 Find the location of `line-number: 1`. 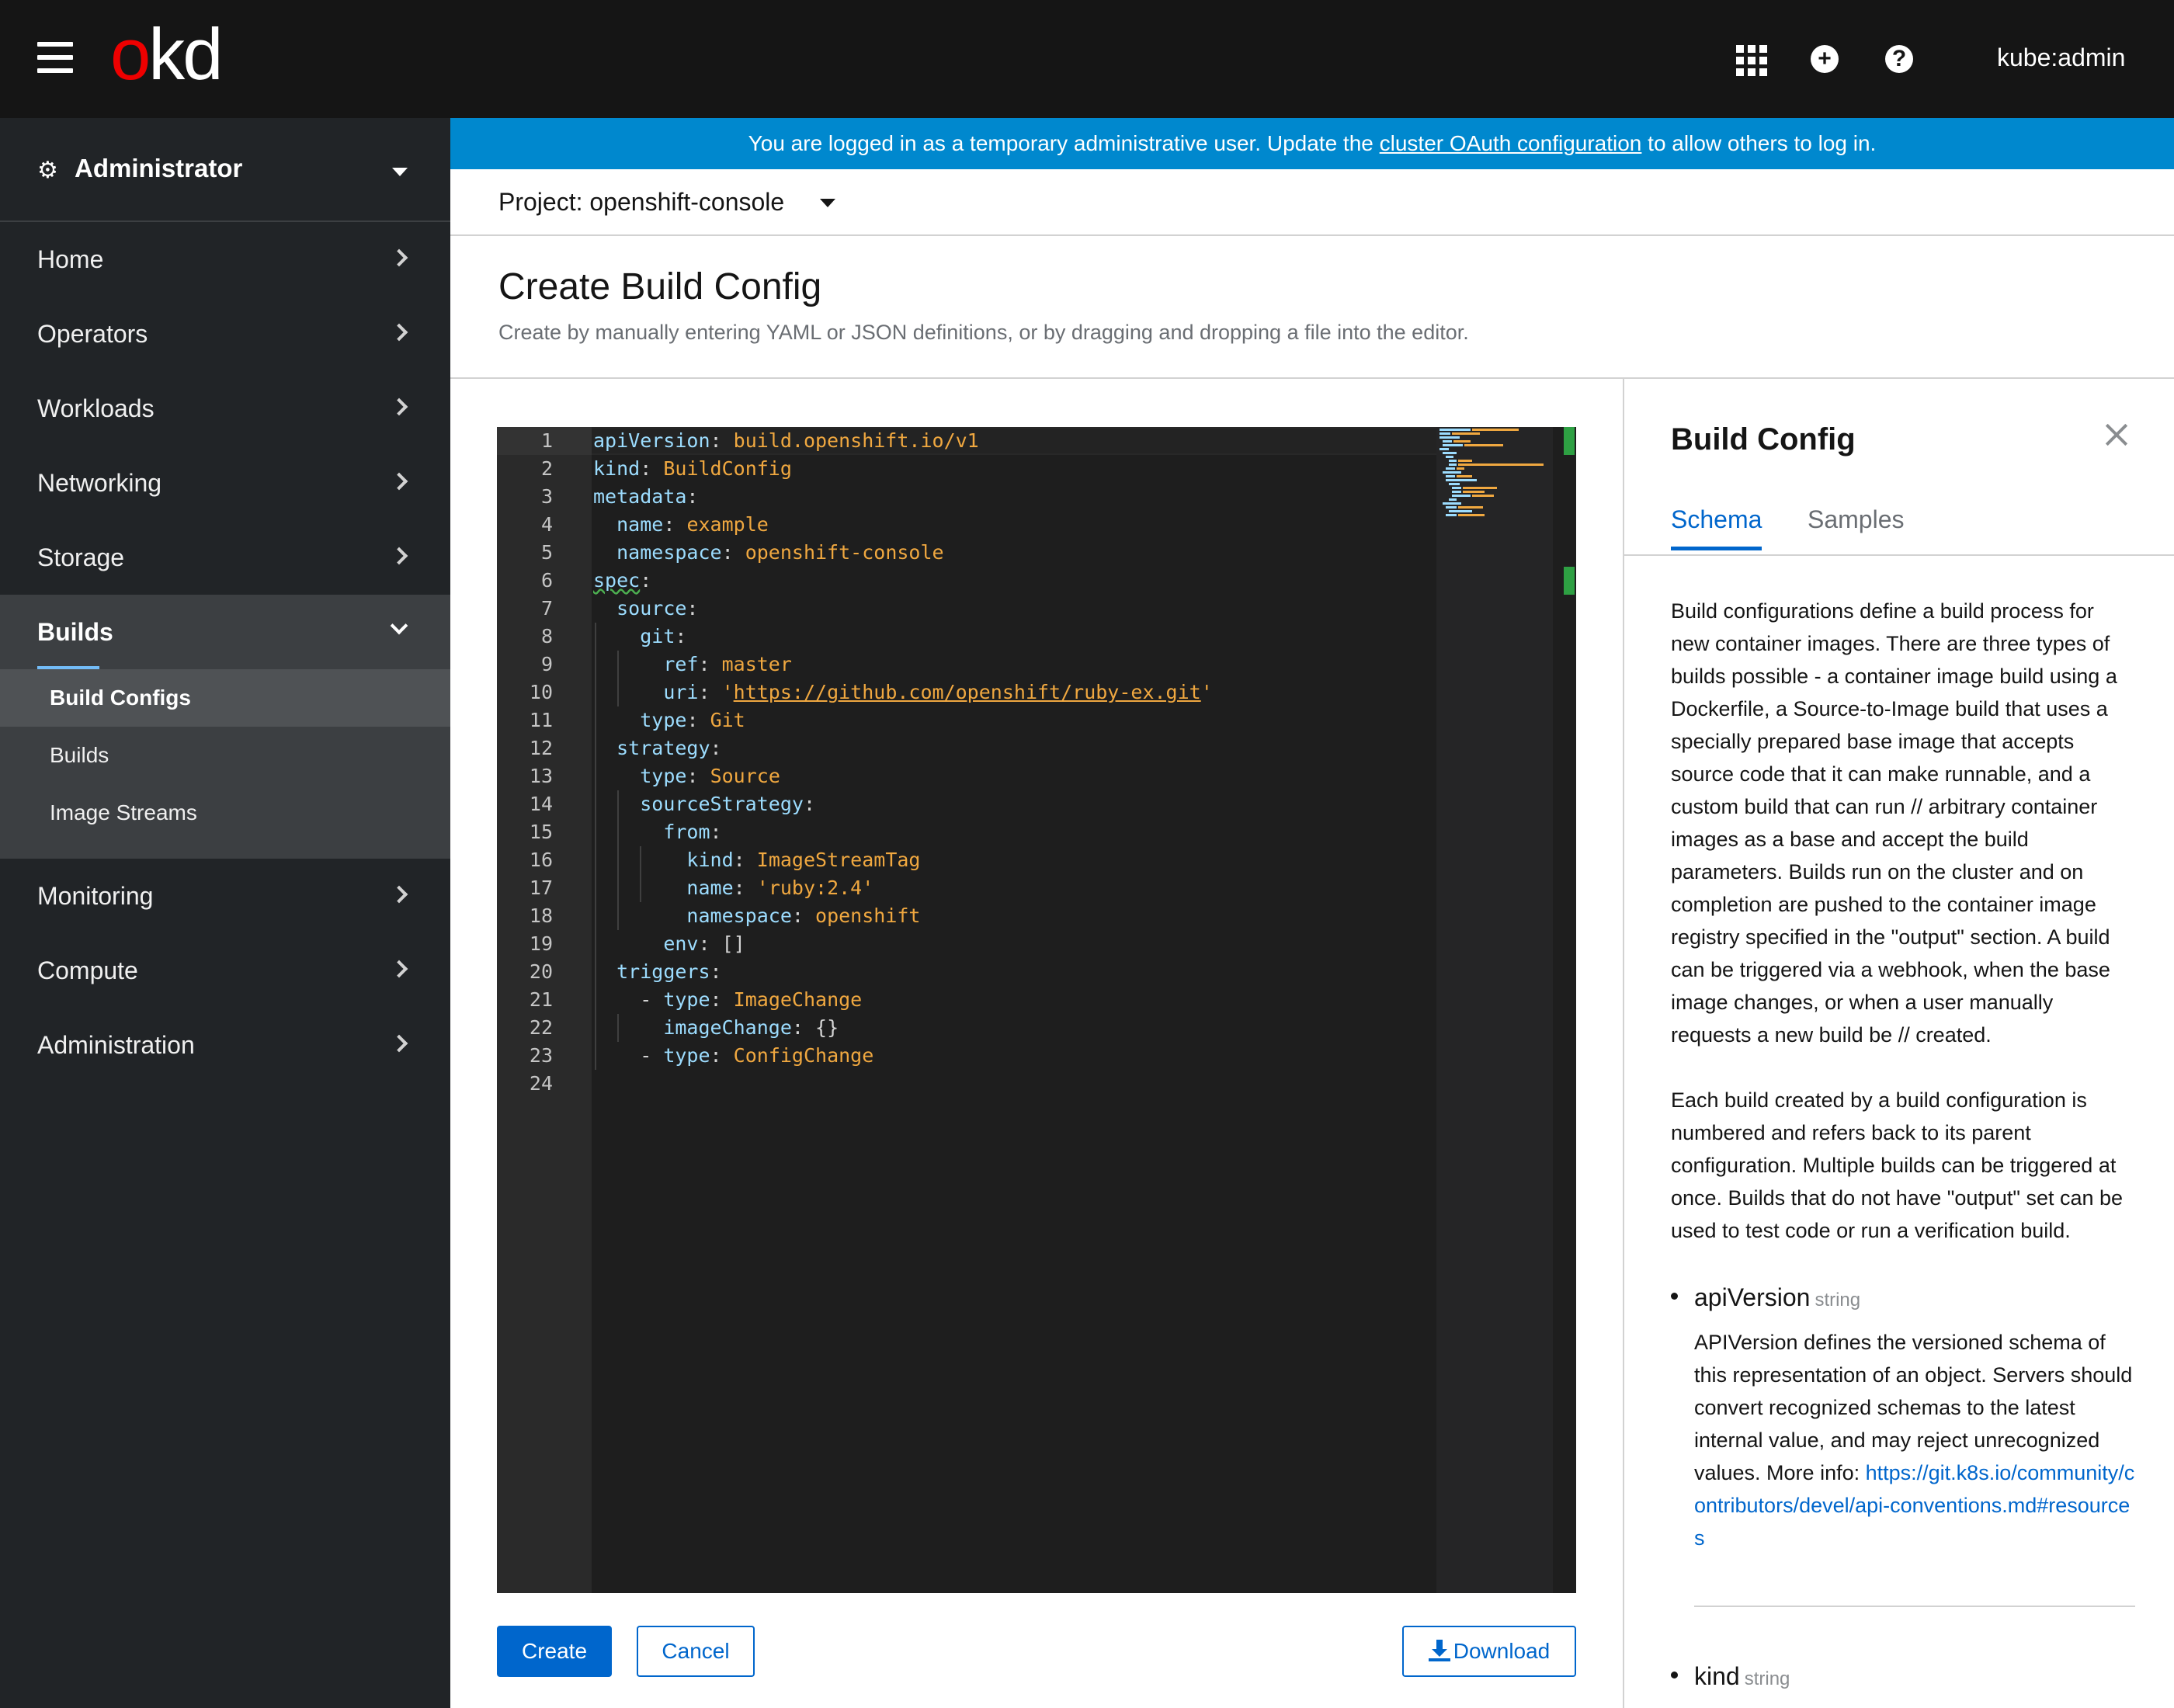

line-number: 1 is located at coordinates (546, 440).